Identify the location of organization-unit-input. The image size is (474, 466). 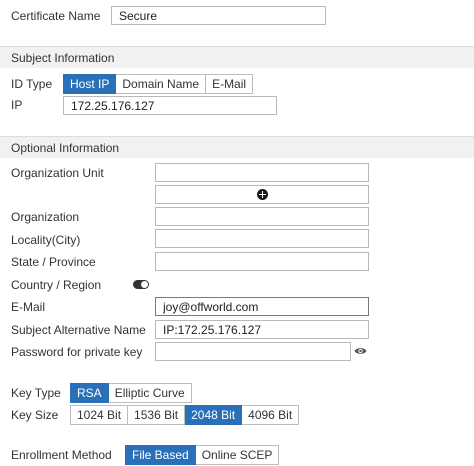
(262, 172).